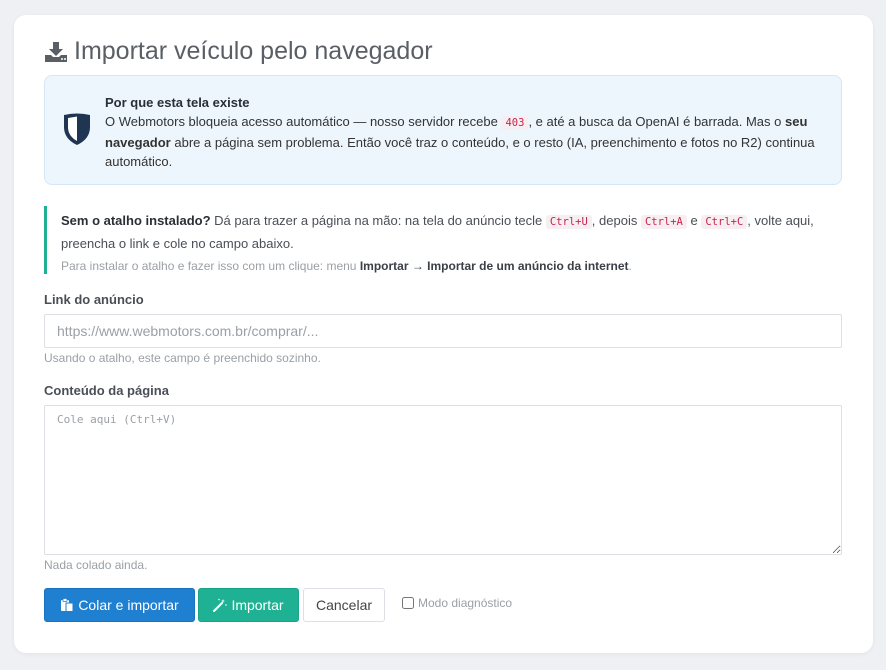  I want to click on magic-wand-icon, so click(220, 605).